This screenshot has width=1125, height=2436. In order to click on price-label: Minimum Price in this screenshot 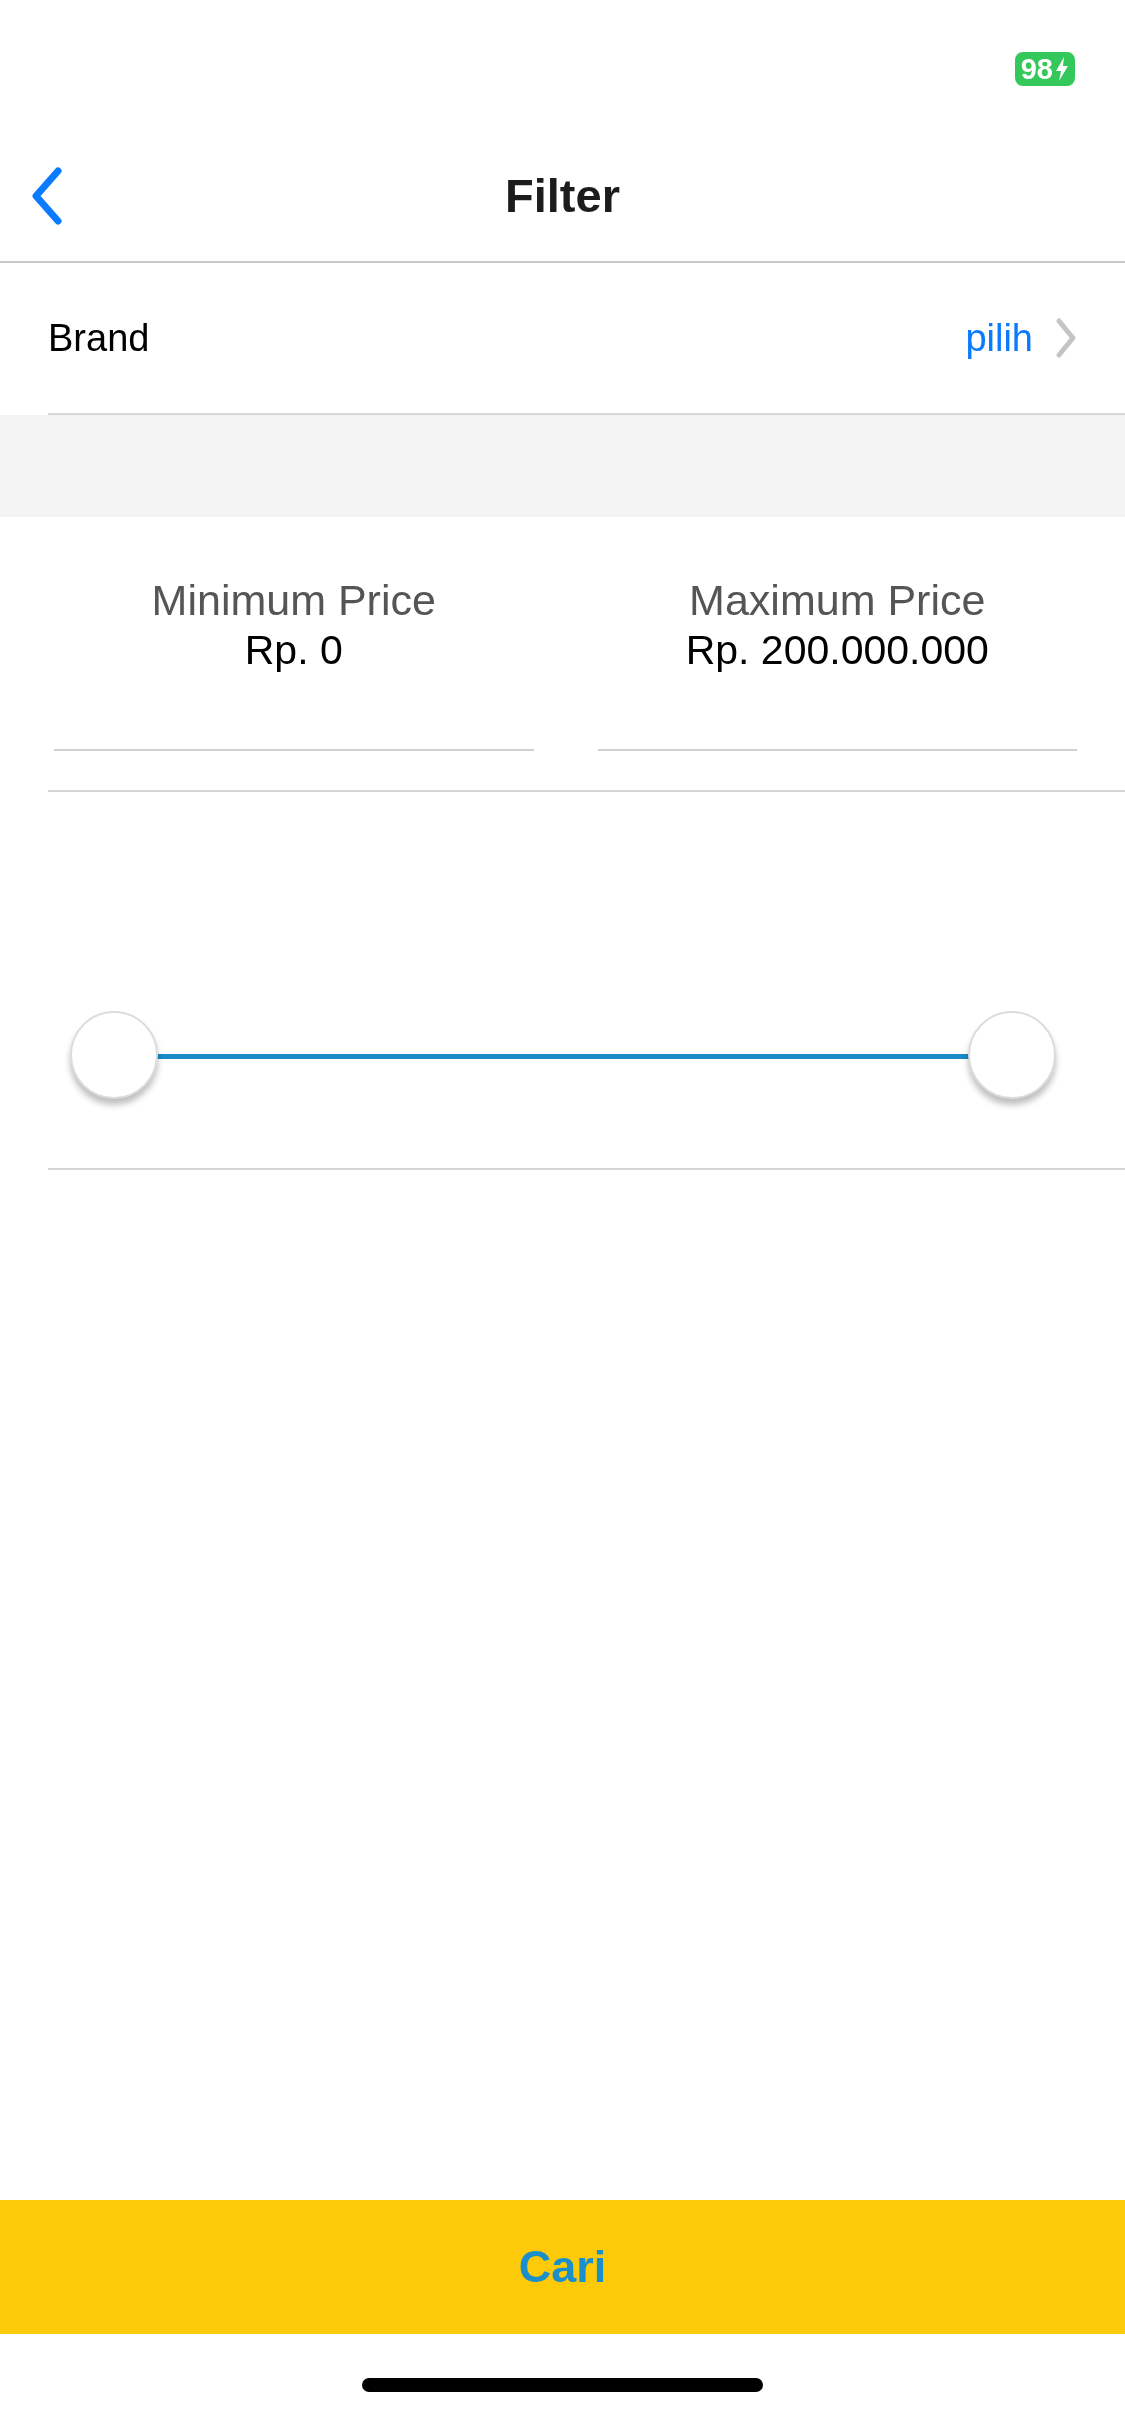, I will do `click(293, 600)`.